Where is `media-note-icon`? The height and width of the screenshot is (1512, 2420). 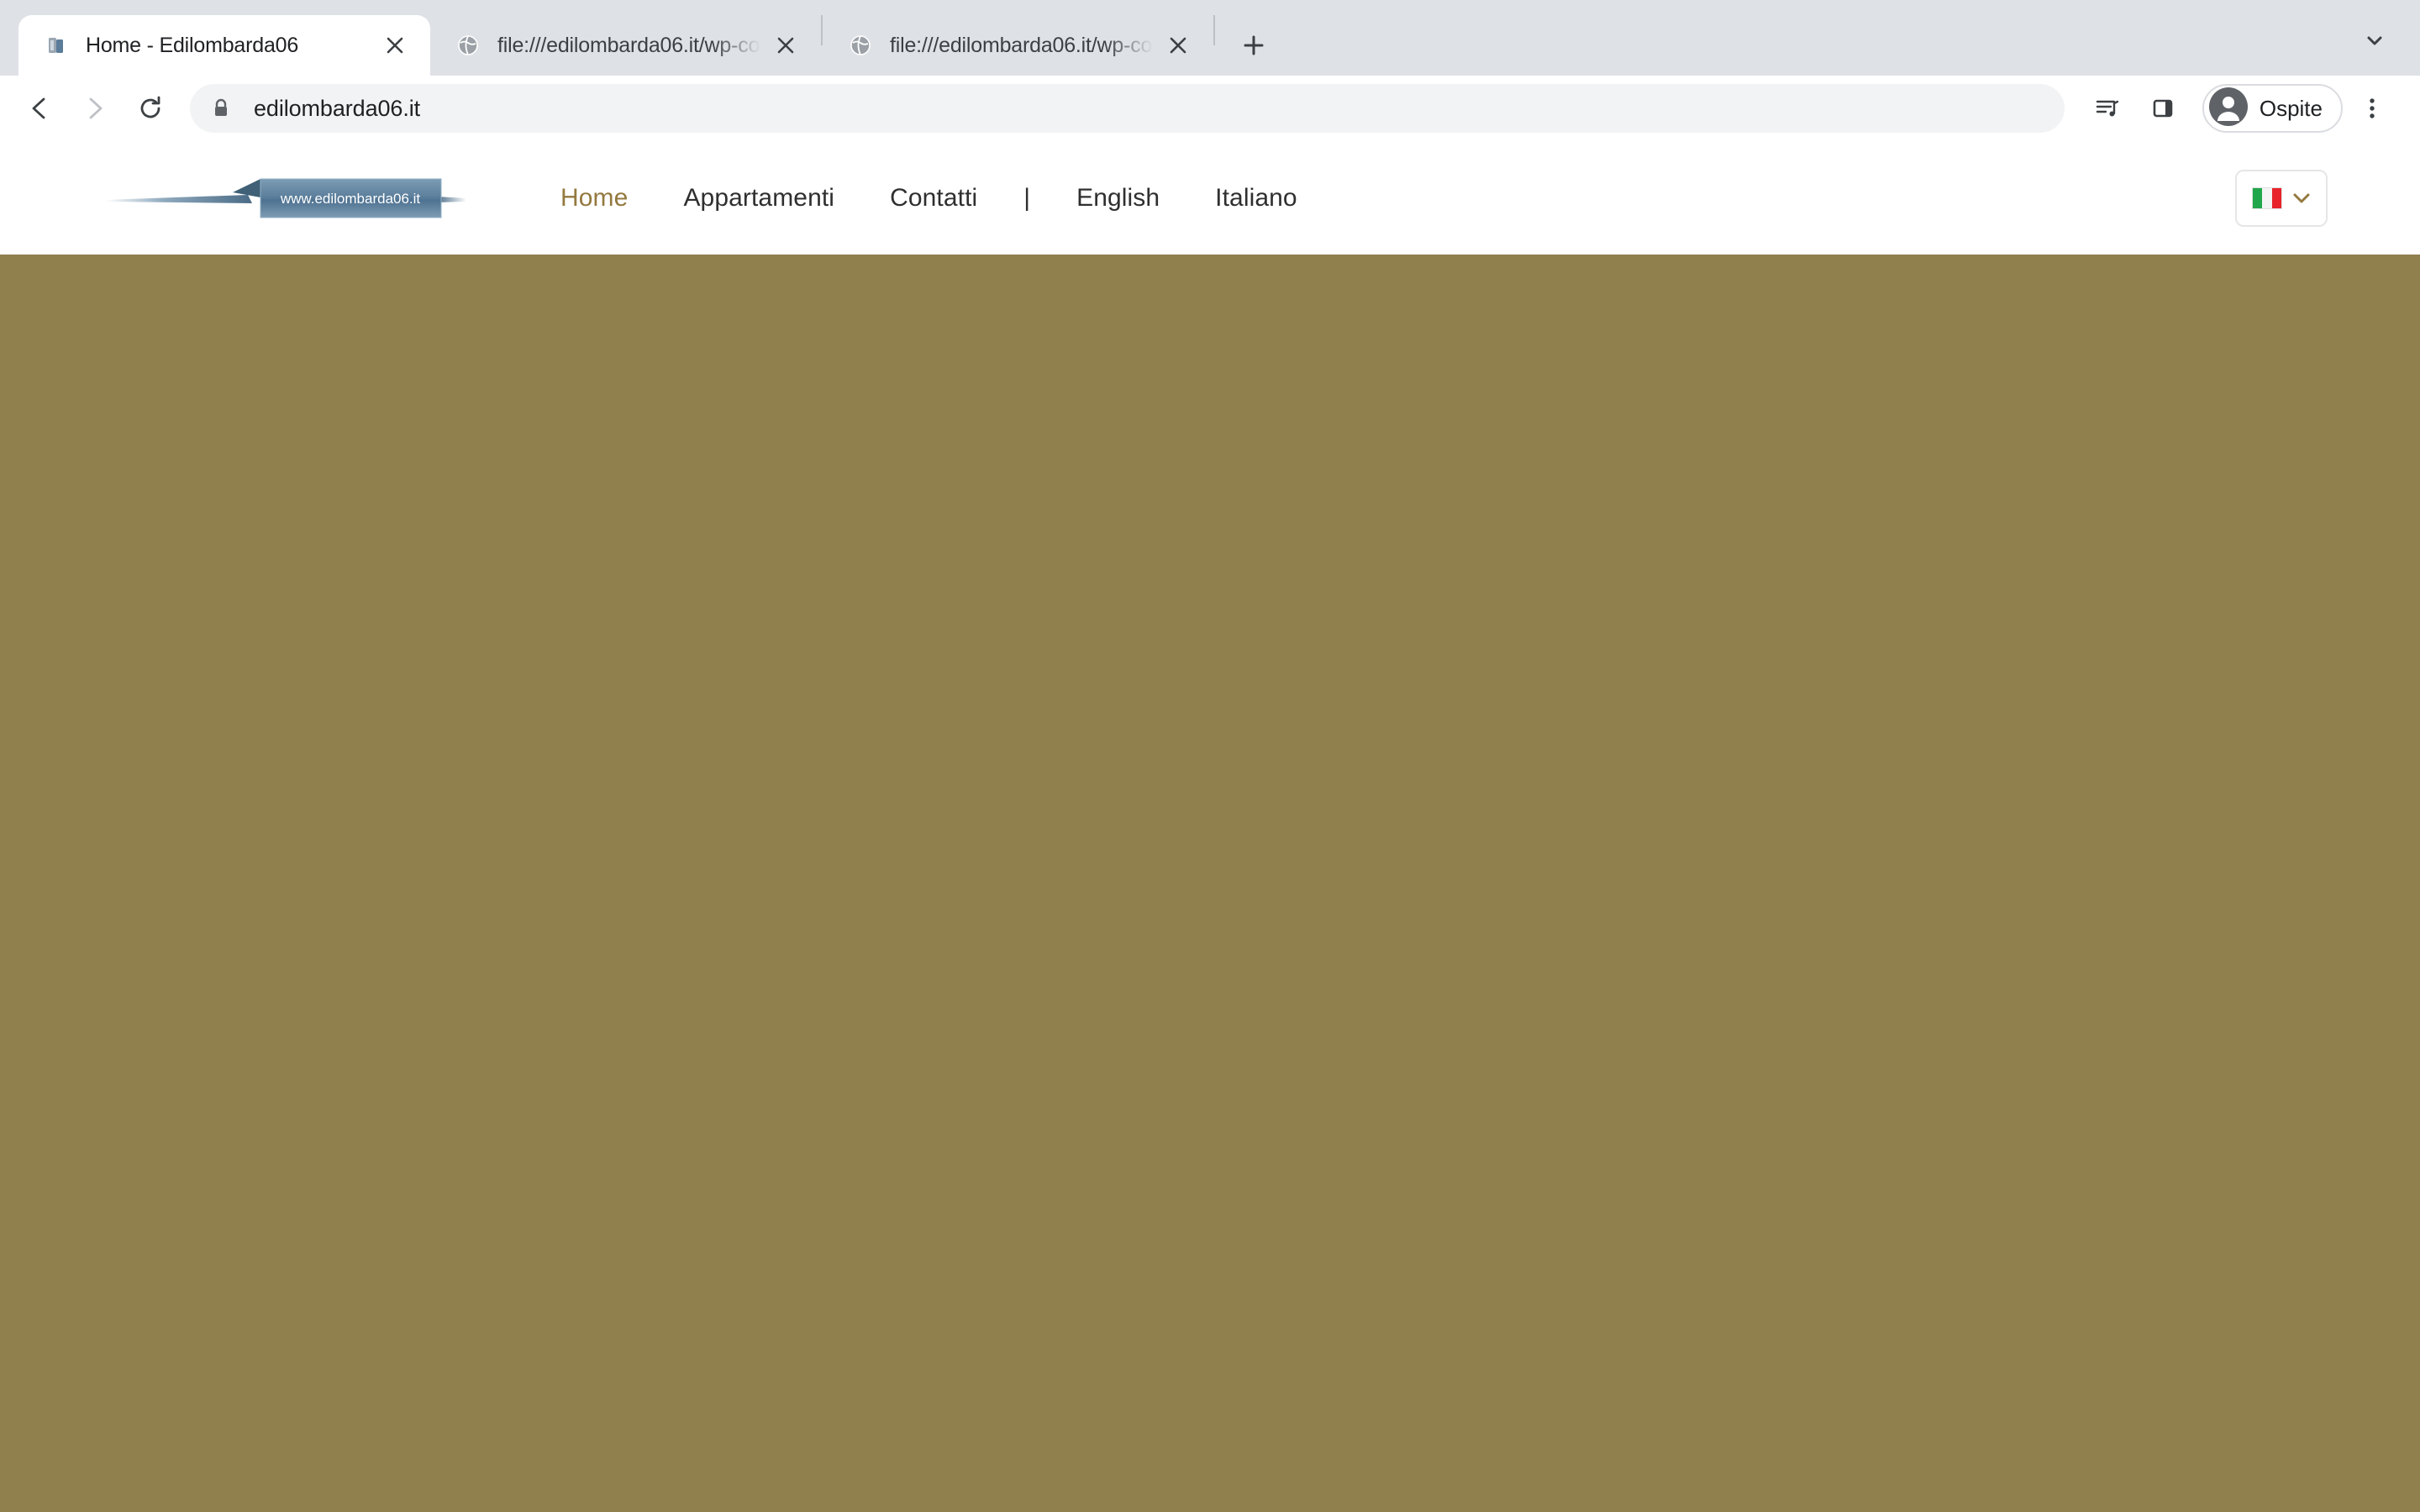 media-note-icon is located at coordinates (2107, 108).